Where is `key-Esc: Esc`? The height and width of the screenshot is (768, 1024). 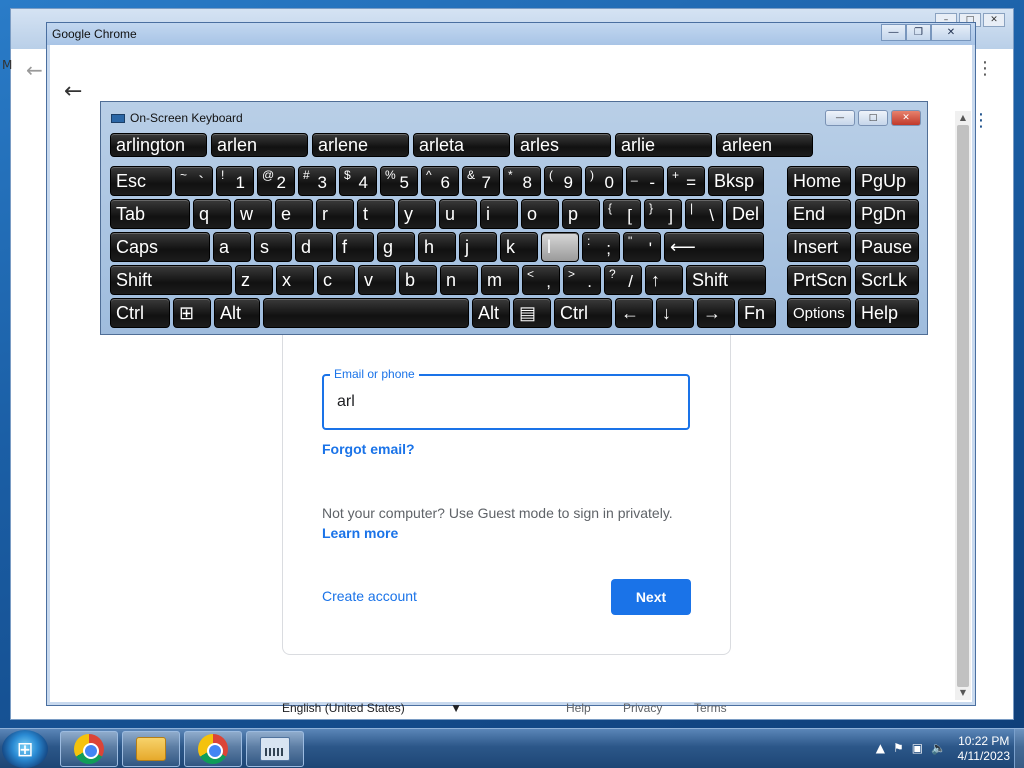 key-Esc: Esc is located at coordinates (141, 181).